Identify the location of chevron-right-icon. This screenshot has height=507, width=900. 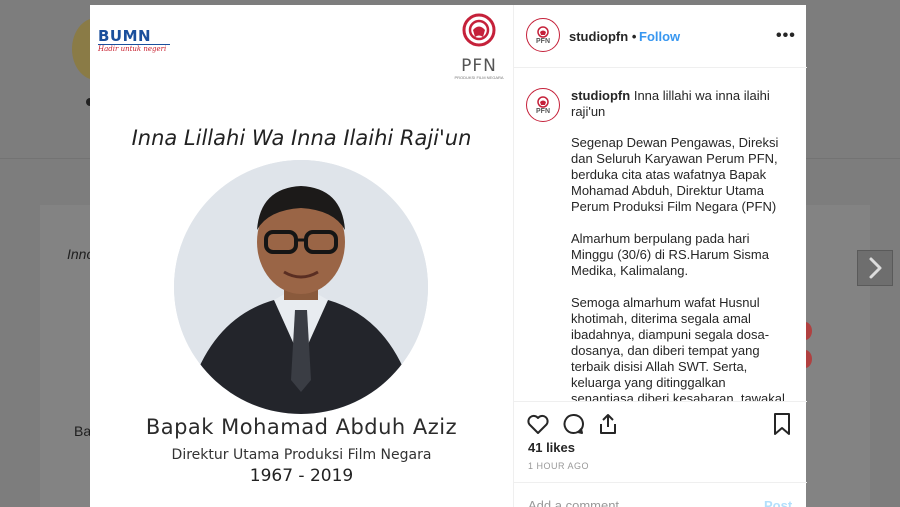
(875, 268).